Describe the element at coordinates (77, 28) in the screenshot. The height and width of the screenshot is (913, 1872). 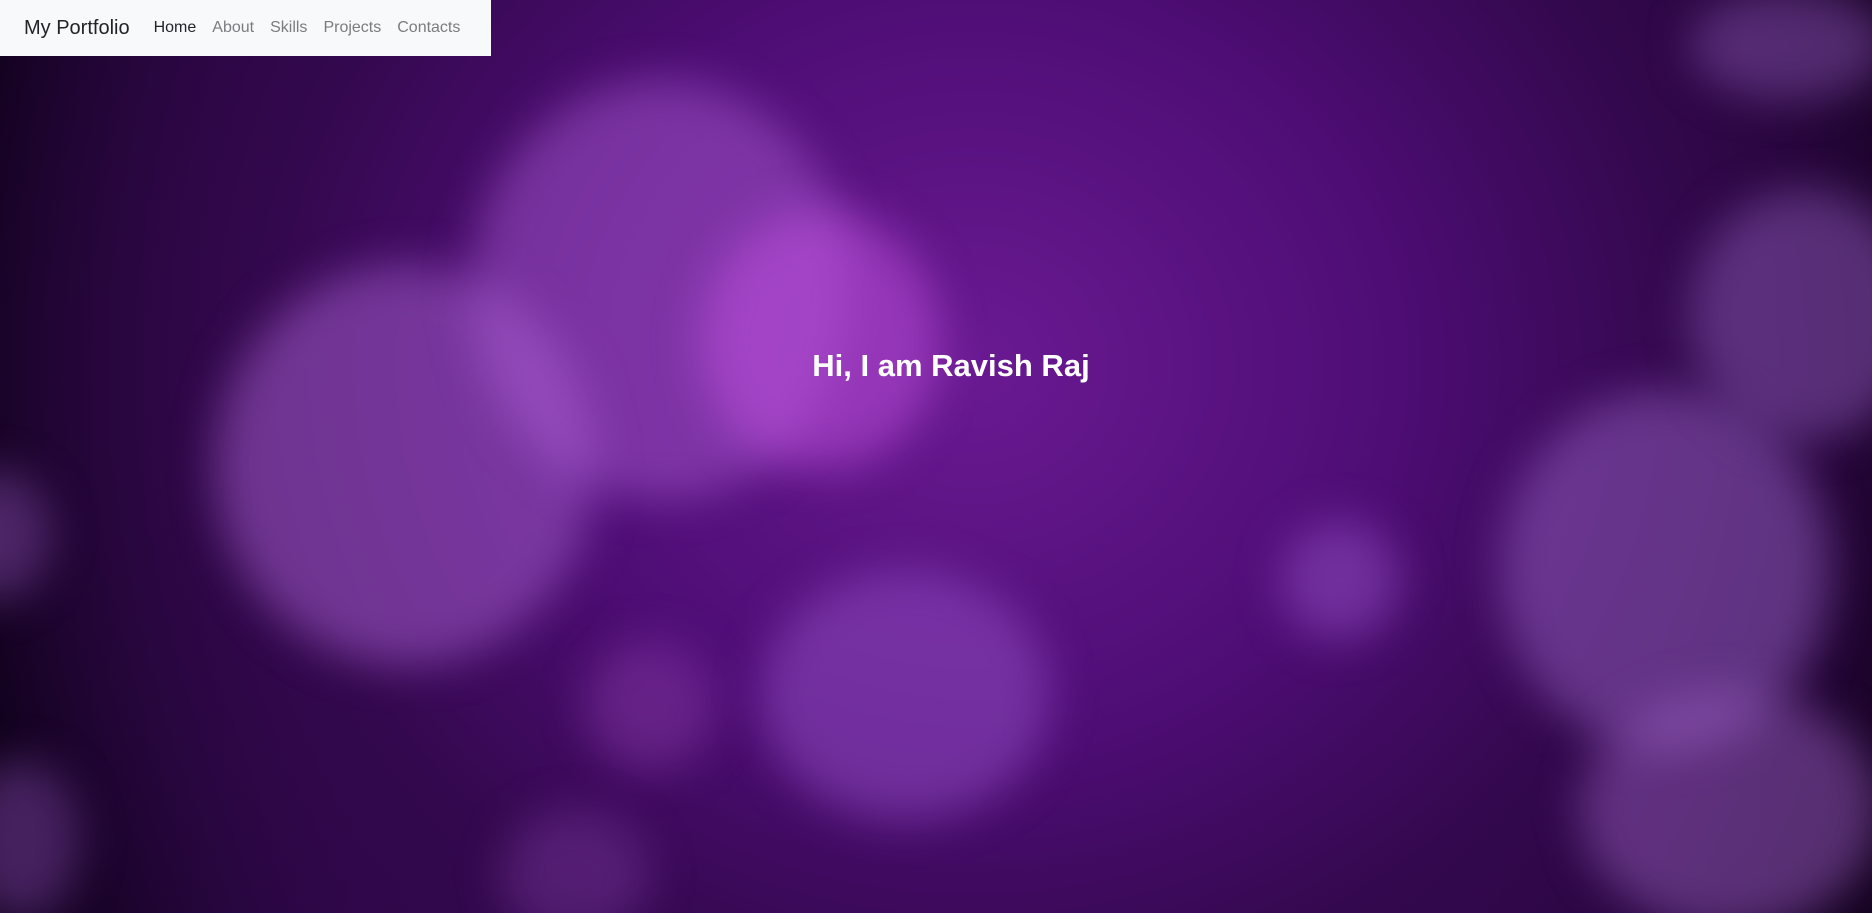
I see `navbar-brand: My Portfolio` at that location.